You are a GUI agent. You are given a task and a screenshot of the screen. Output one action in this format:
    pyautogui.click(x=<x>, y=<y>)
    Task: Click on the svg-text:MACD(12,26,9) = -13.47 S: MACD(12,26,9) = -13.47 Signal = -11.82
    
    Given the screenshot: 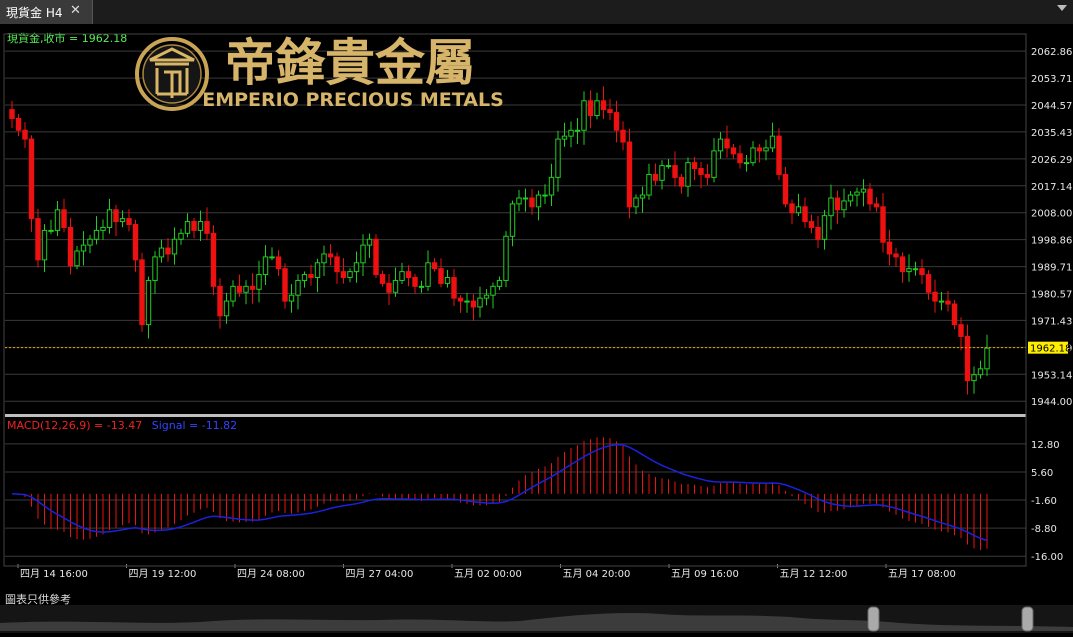 What is the action you would take?
    pyautogui.click(x=122, y=425)
    